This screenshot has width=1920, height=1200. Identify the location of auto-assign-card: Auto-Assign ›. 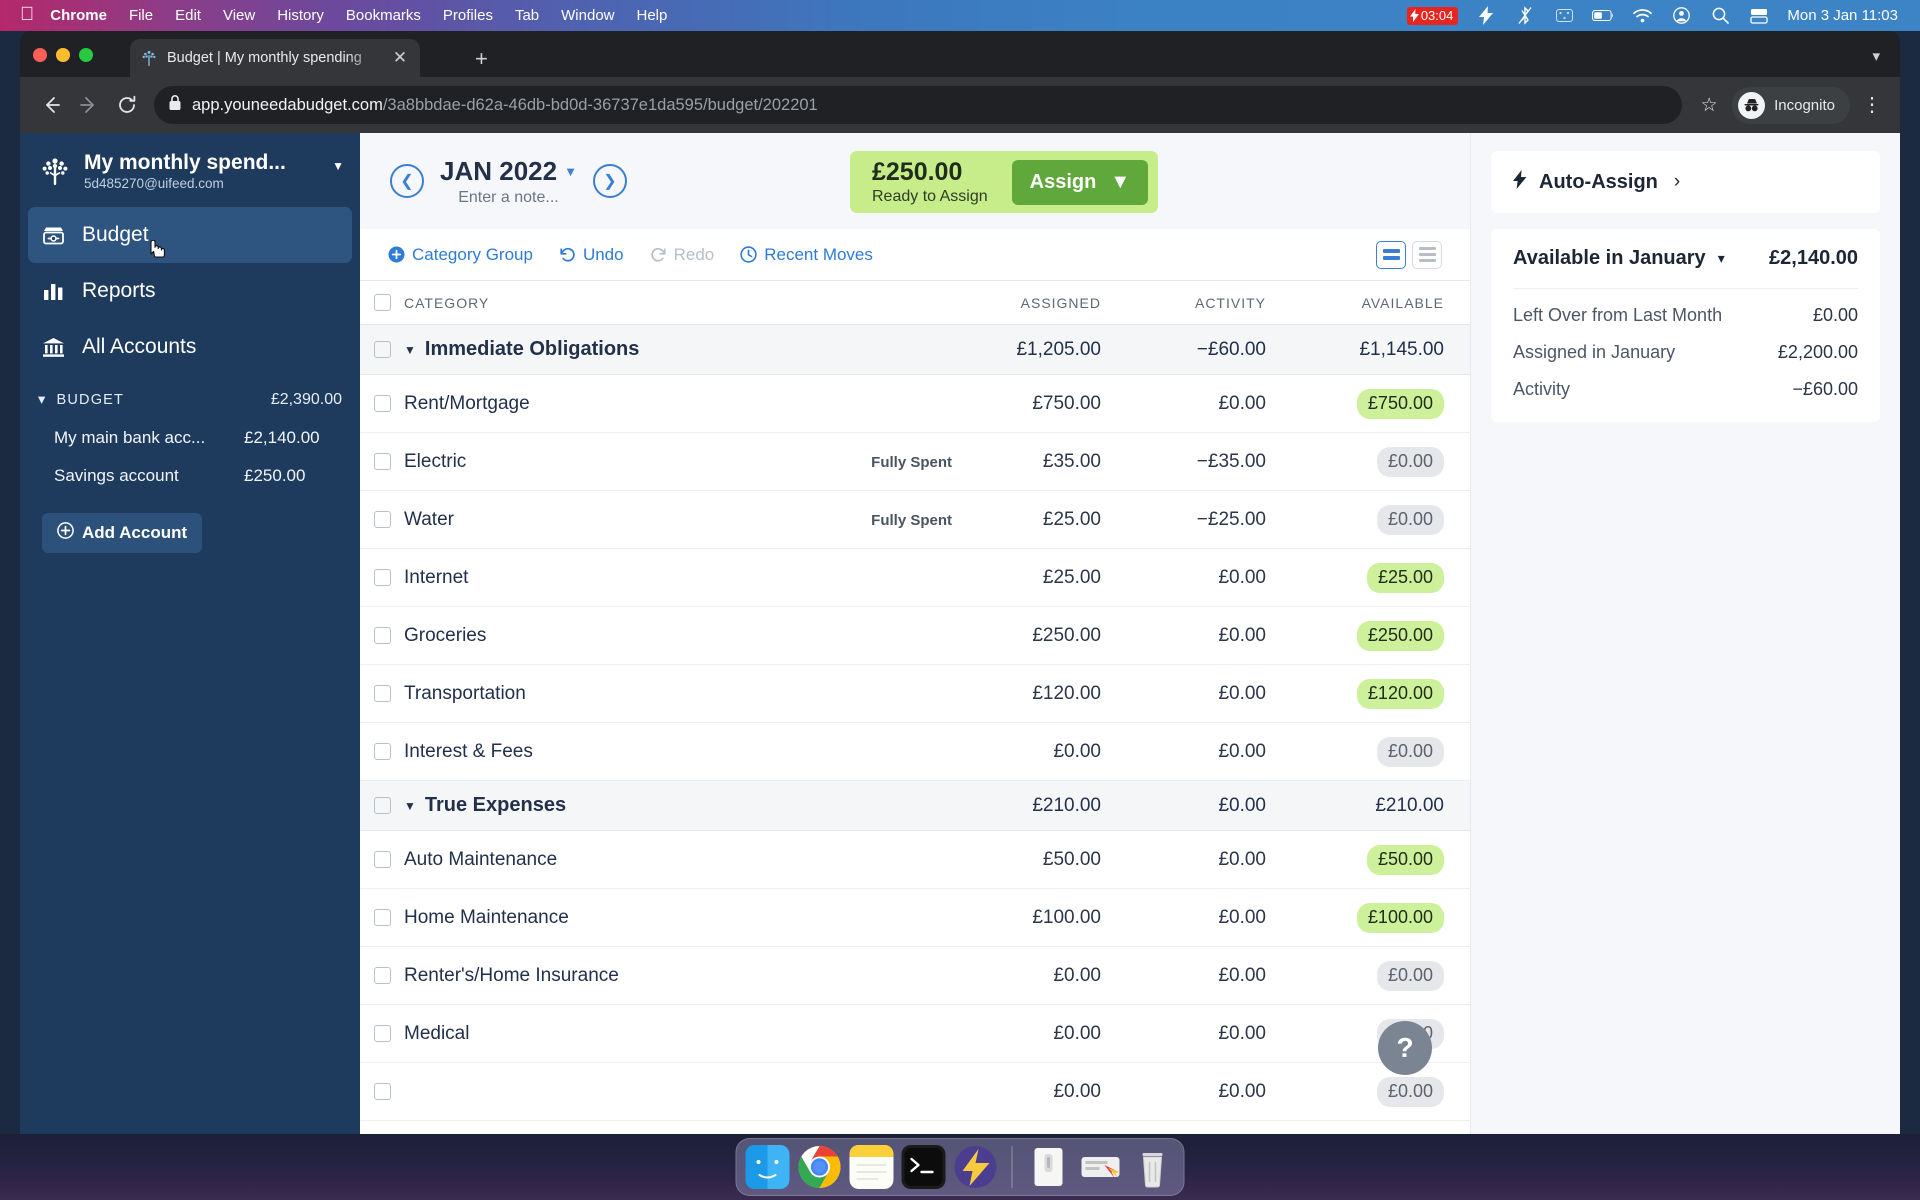
(1685, 182).